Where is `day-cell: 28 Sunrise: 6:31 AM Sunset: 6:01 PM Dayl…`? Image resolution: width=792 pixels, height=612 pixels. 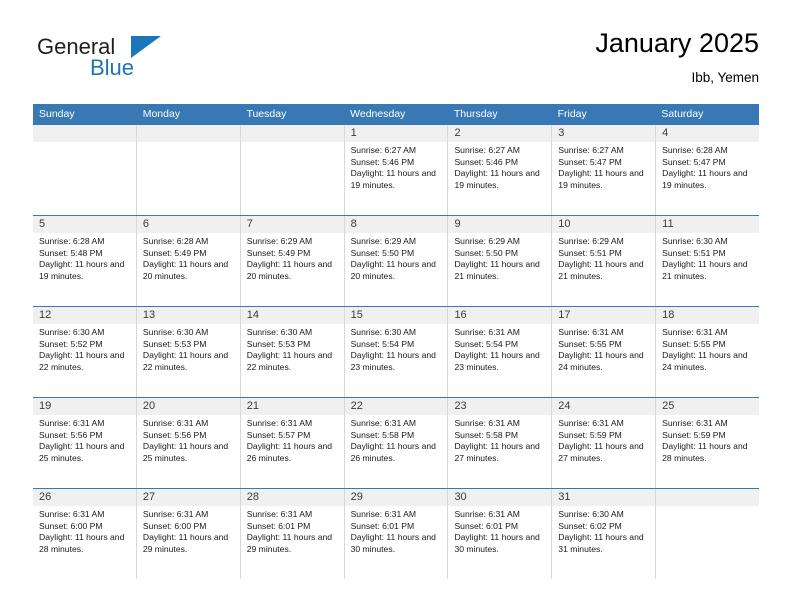 day-cell: 28 Sunrise: 6:31 AM Sunset: 6:01 PM Dayl… is located at coordinates (291, 534).